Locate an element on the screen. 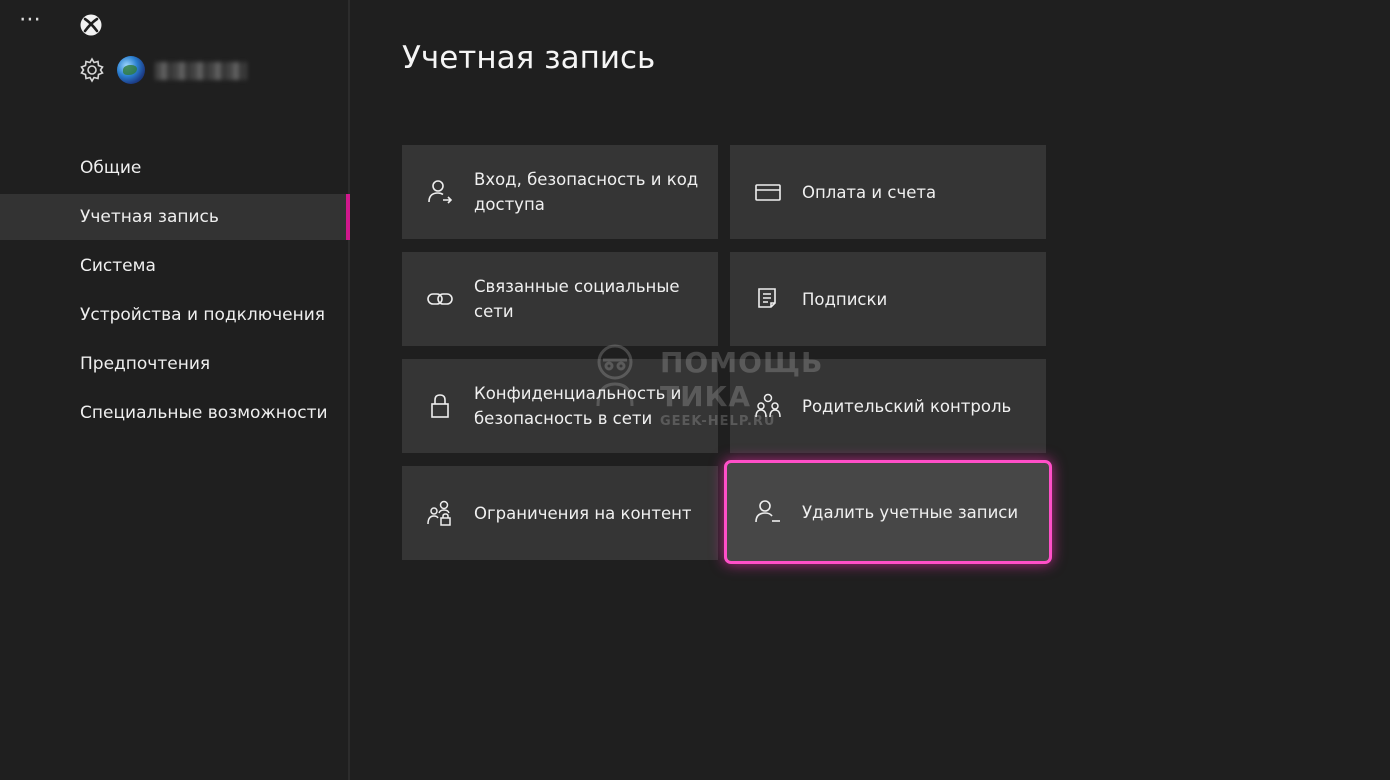 The width and height of the screenshot is (1390, 780). tile-remove-accounts: Удалить учетные записи is located at coordinates (888, 512).